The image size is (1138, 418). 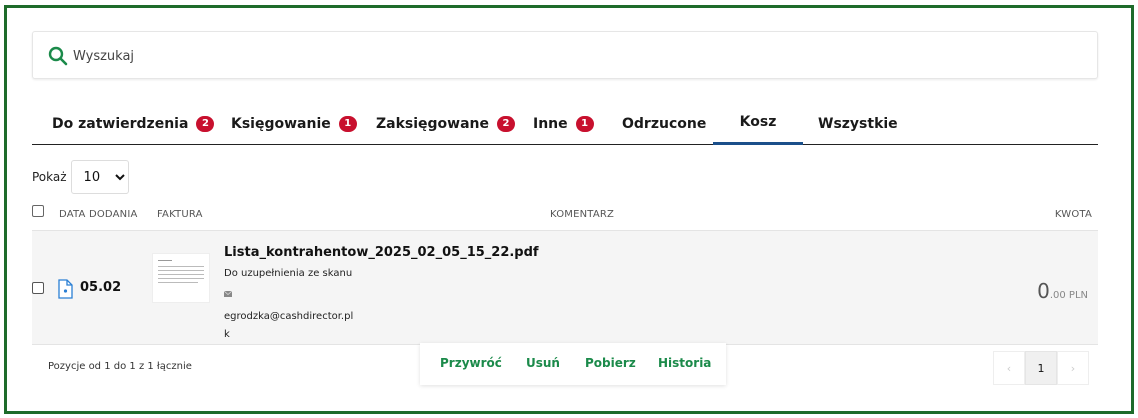 I want to click on select-all-checkbox, so click(x=38, y=211).